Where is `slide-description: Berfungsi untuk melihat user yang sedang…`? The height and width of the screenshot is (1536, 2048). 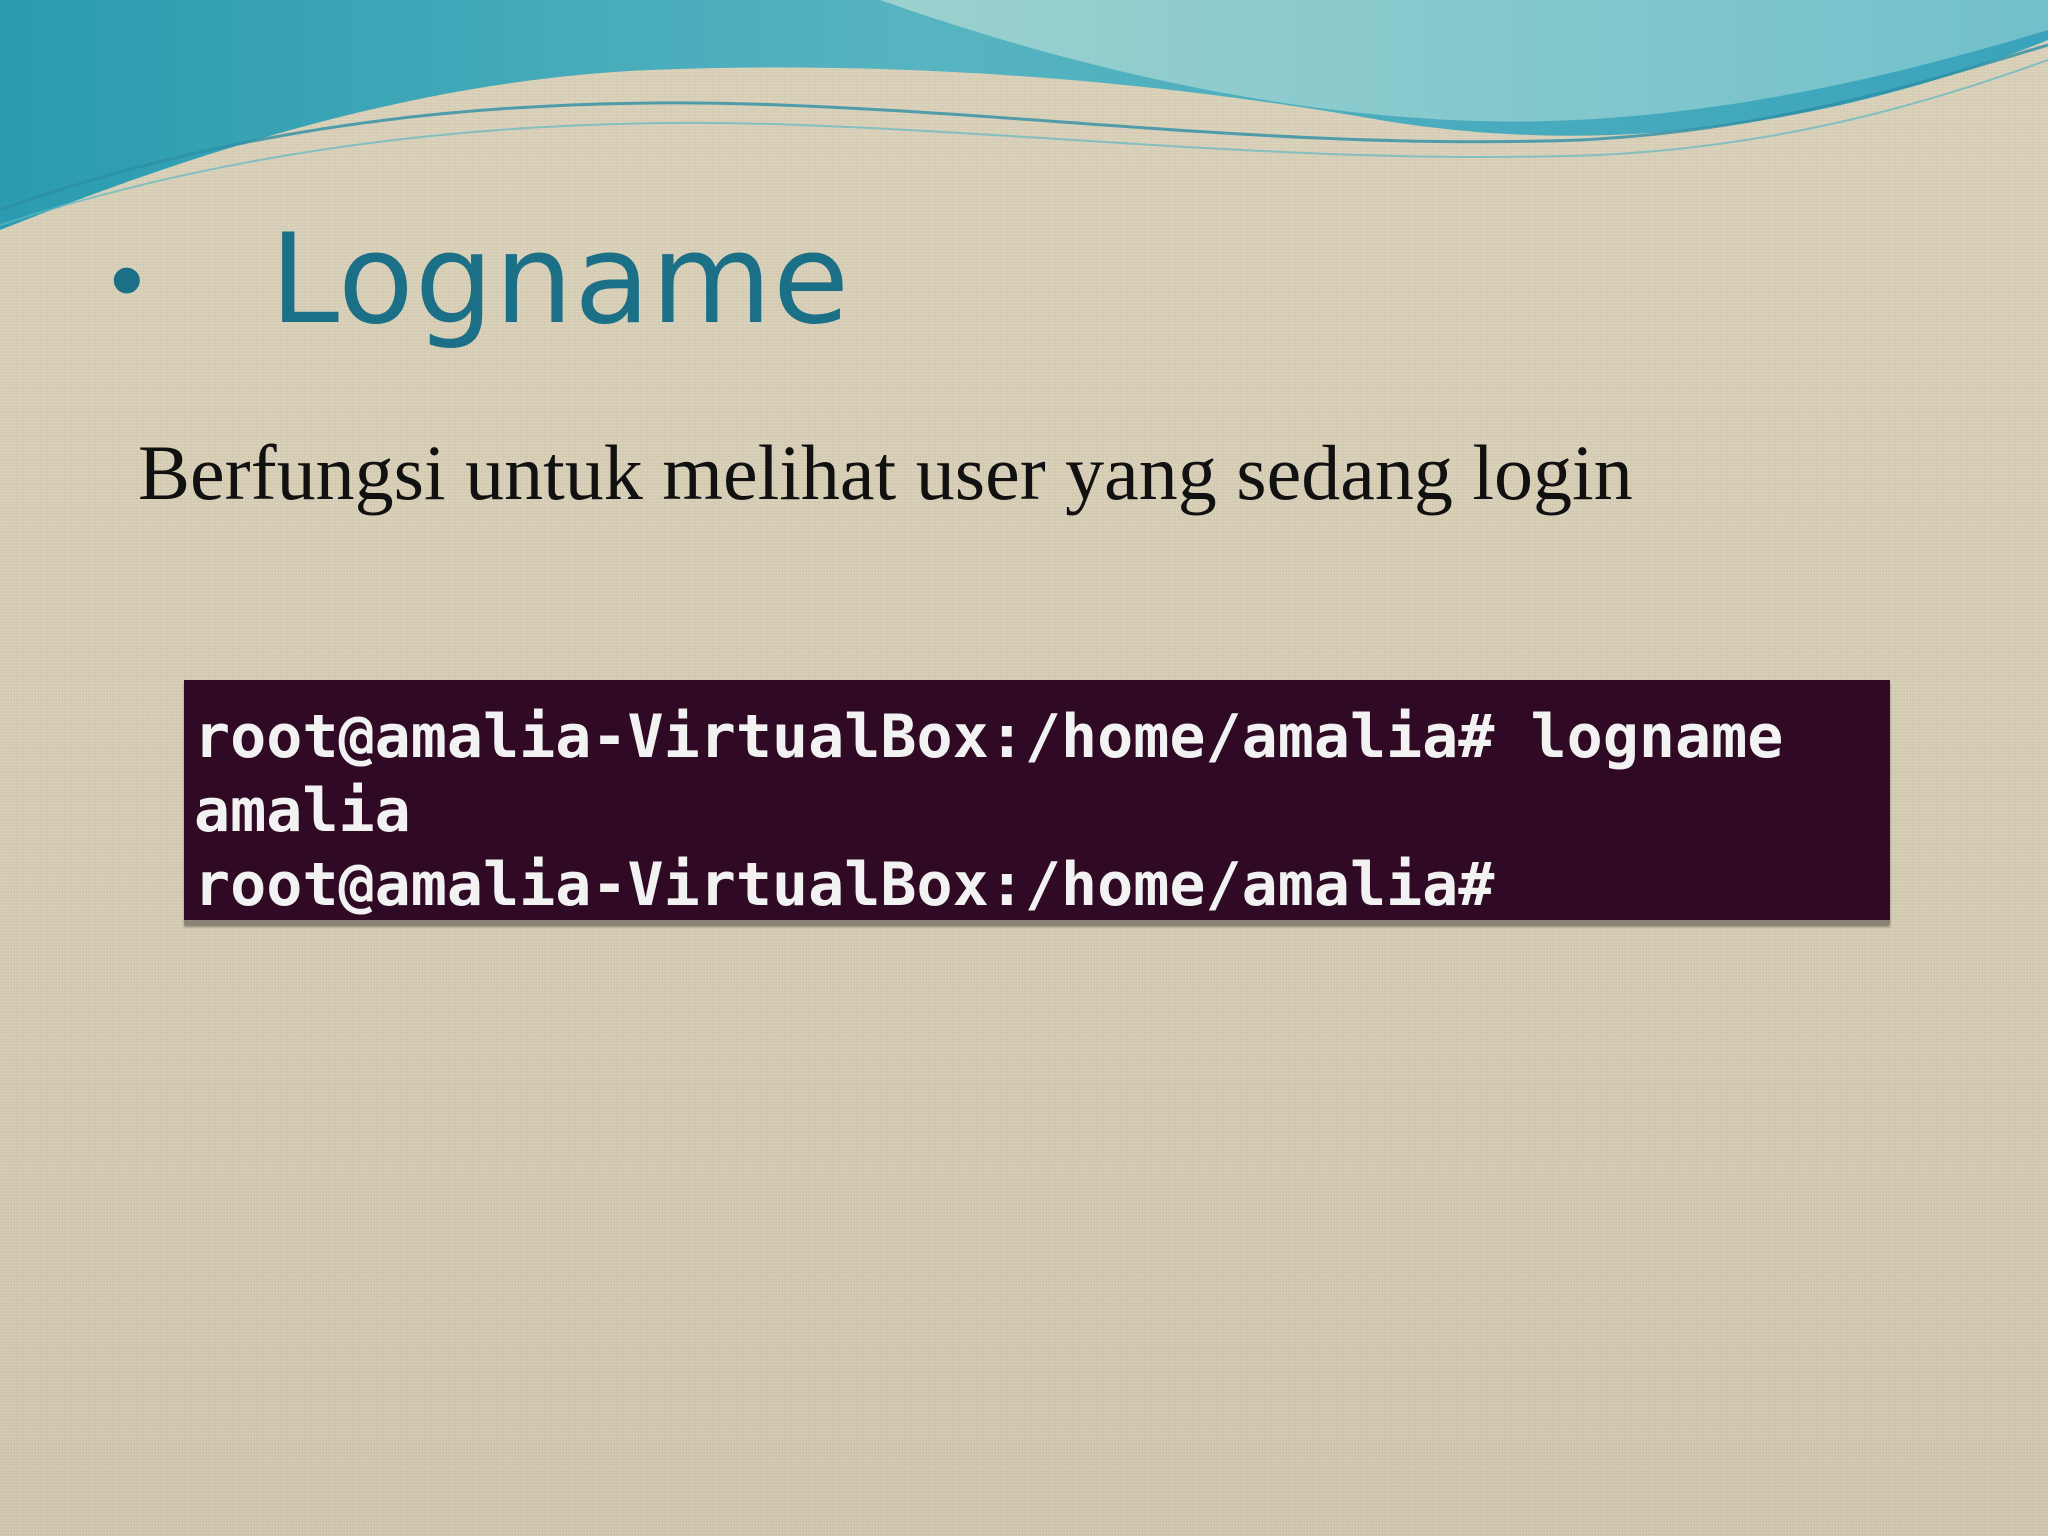
slide-description: Berfungsi untuk melihat user yang sedang… is located at coordinates (885, 472).